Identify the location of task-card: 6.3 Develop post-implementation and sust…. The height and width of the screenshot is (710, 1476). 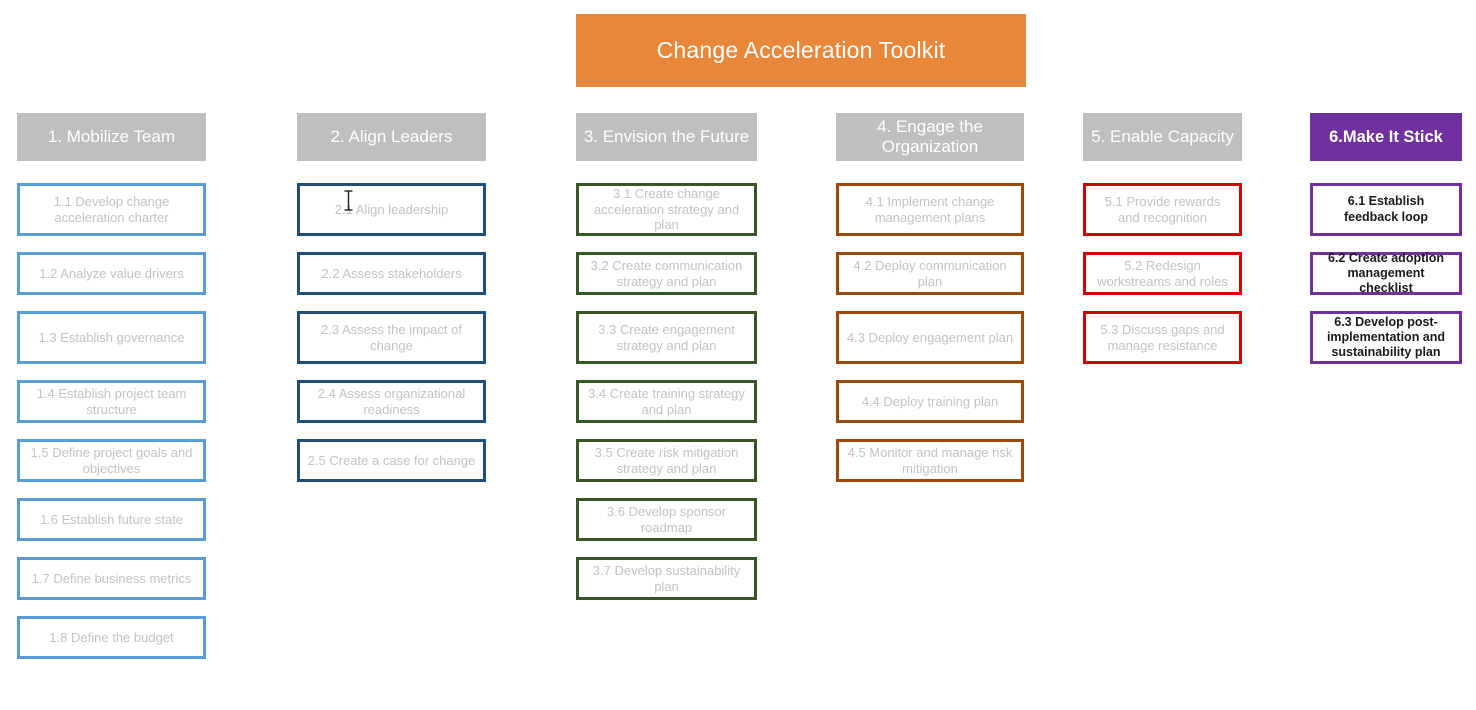
(1386, 337).